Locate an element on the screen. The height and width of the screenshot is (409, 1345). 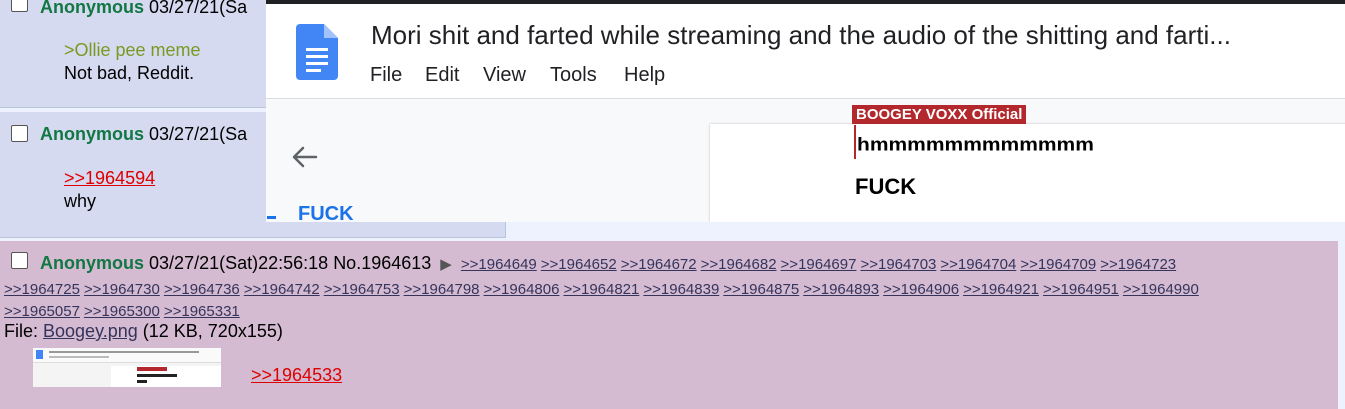
backlink: >>1964951 is located at coordinates (1081, 289).